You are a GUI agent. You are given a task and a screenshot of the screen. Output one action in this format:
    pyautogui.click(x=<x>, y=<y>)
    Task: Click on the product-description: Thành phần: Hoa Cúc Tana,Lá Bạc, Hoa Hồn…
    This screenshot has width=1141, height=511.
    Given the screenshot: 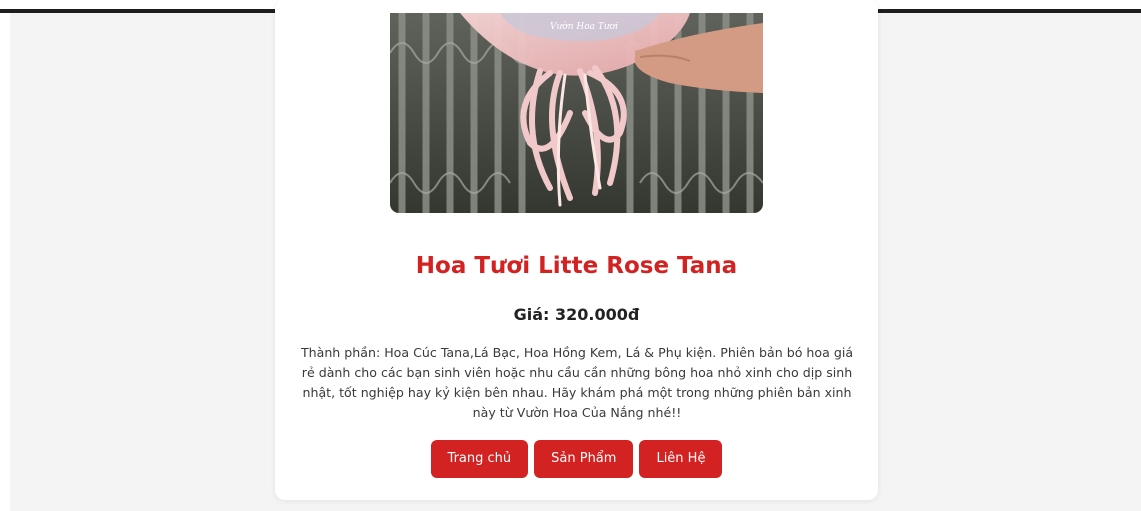 What is the action you would take?
    pyautogui.click(x=577, y=382)
    